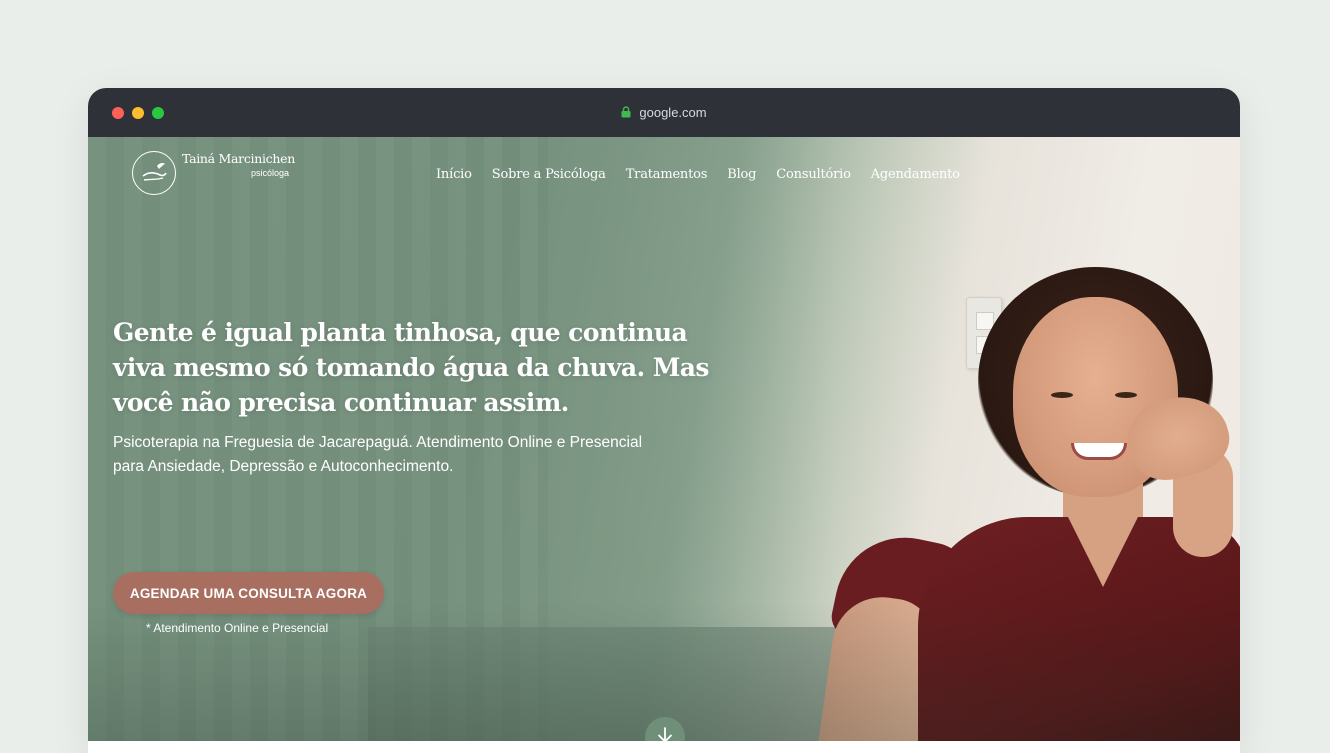  What do you see at coordinates (238, 158) in the screenshot?
I see `brand-name: Tainá Marcinichen` at bounding box center [238, 158].